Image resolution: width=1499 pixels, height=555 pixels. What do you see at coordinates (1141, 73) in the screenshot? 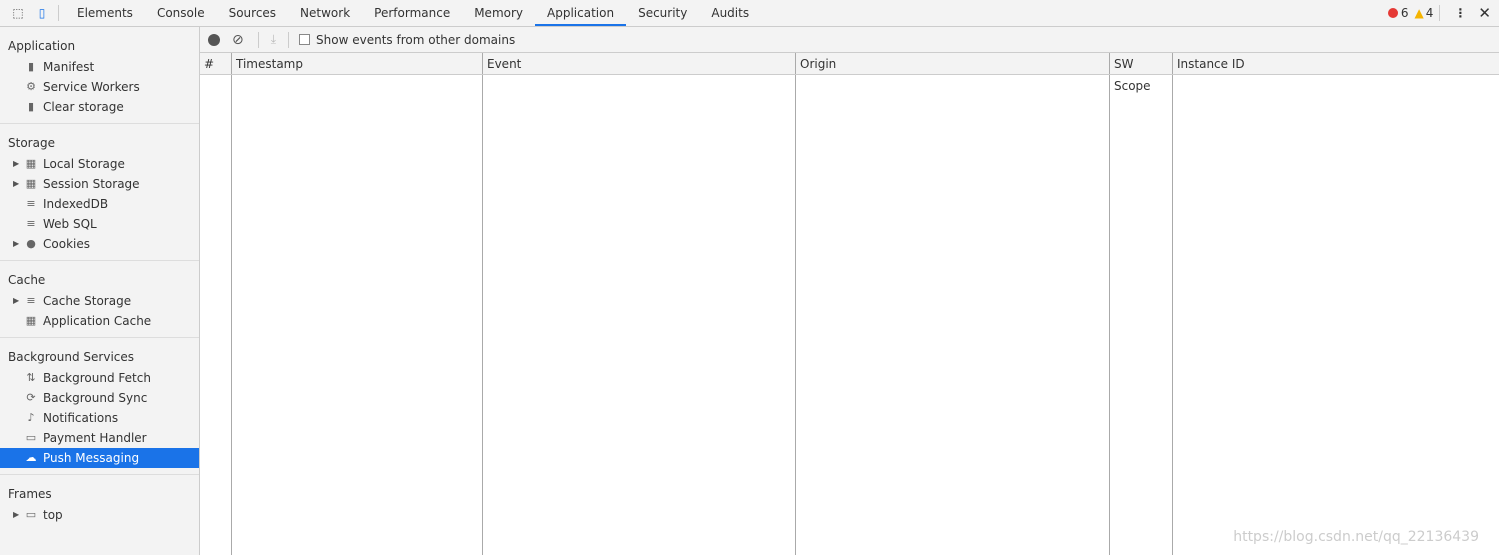
I see `column-header-sw-scope: SW Scope` at bounding box center [1141, 73].